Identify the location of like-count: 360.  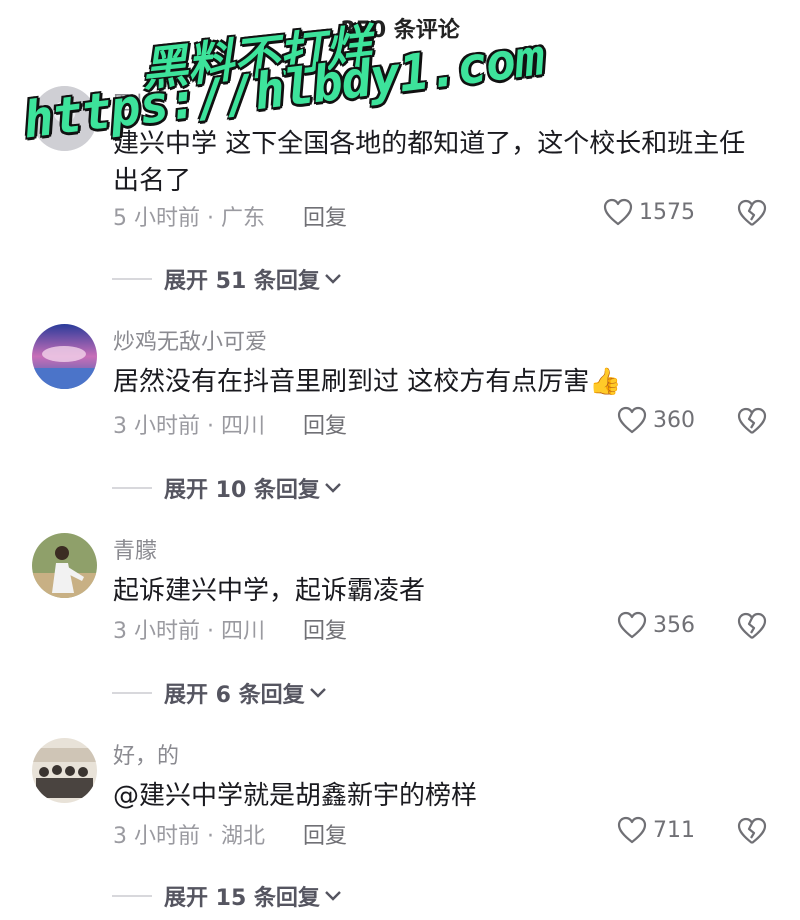
(674, 420).